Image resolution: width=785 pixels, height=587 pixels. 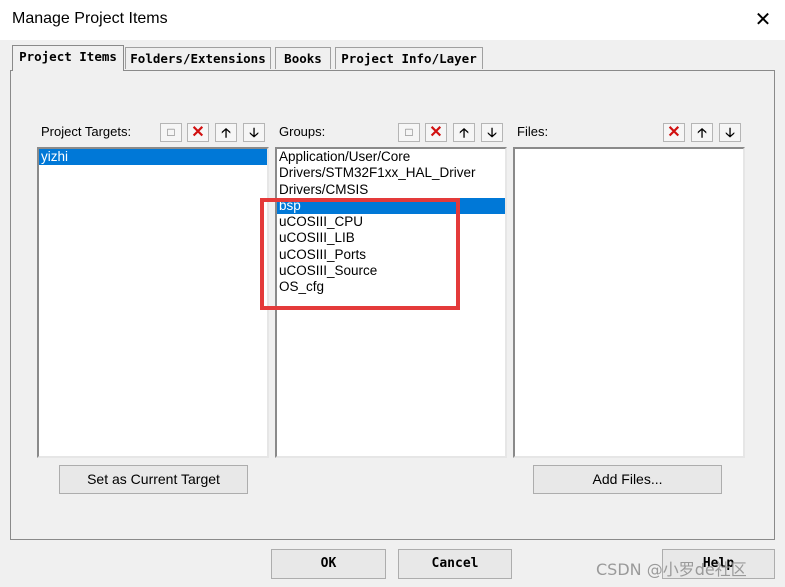 I want to click on files-label: Files:, so click(x=533, y=131).